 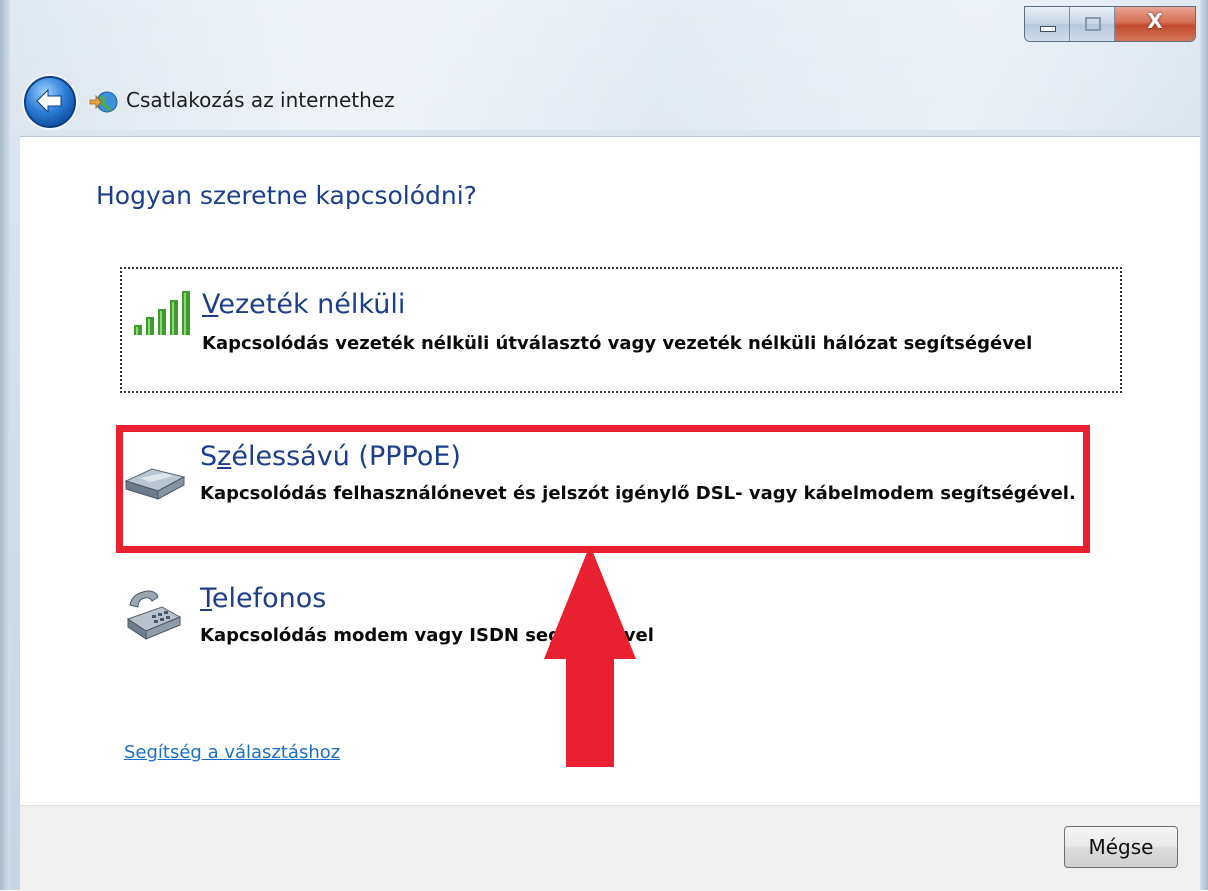 I want to click on annotation-arrow-icon, so click(x=590, y=656).